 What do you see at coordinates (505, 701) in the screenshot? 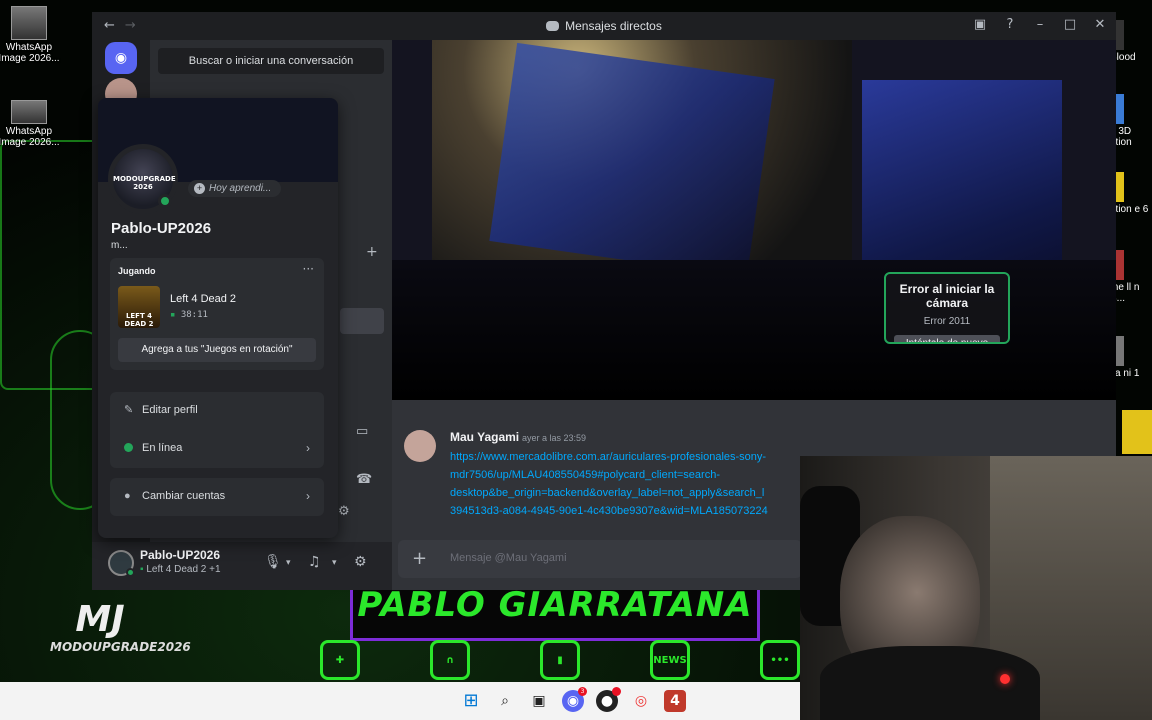
I see `search-icon: ⌕` at bounding box center [505, 701].